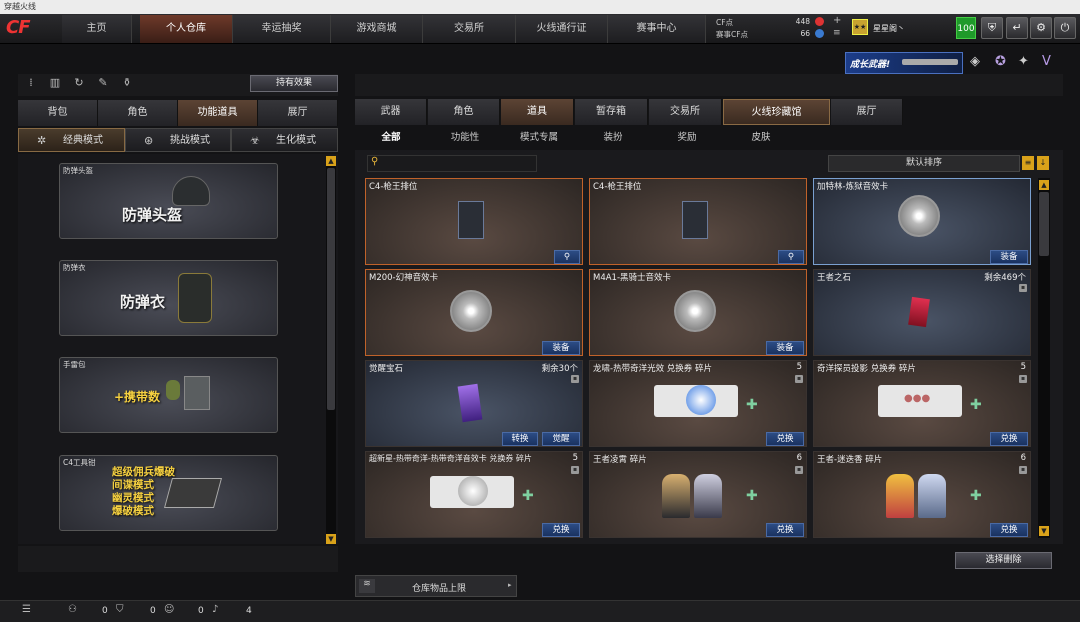 The image size is (1080, 622). I want to click on subtab-rewards: 奖励, so click(687, 138).